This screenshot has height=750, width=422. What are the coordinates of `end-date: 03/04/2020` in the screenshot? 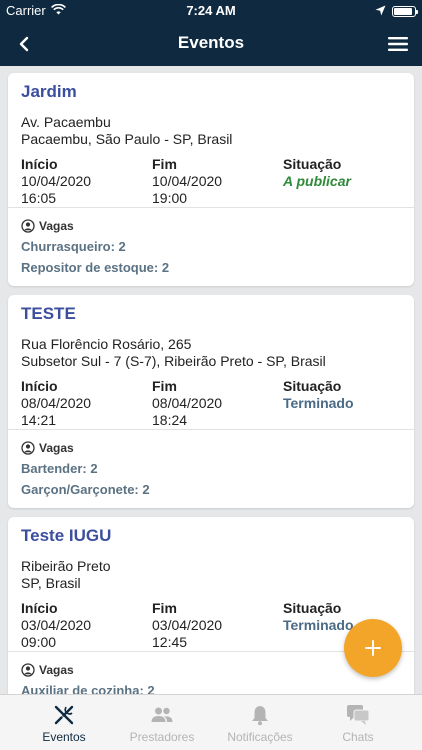 It's located at (187, 625).